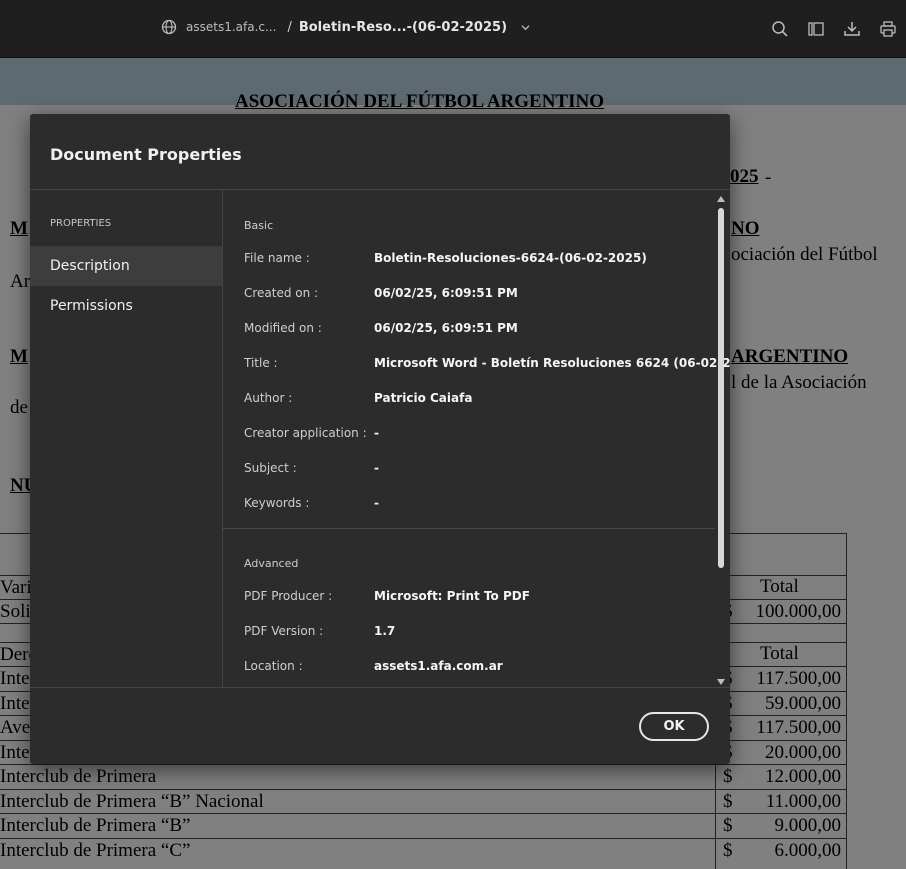 This screenshot has height=869, width=906. I want to click on print-button, so click(888, 29).